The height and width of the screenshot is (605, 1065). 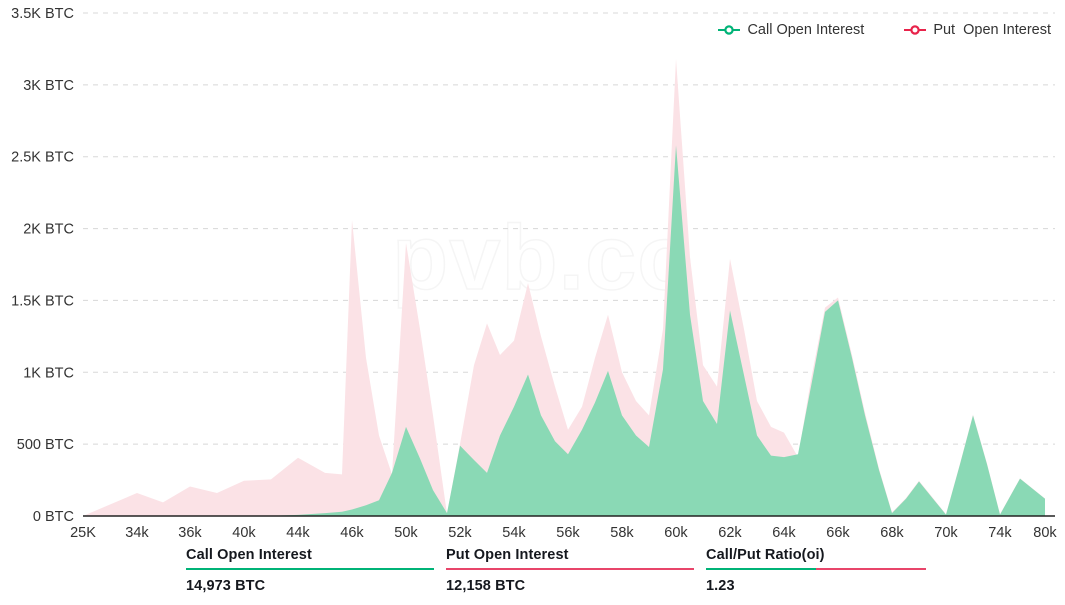 What do you see at coordinates (568, 533) in the screenshot?
I see `x-axis-tick-label: 56k` at bounding box center [568, 533].